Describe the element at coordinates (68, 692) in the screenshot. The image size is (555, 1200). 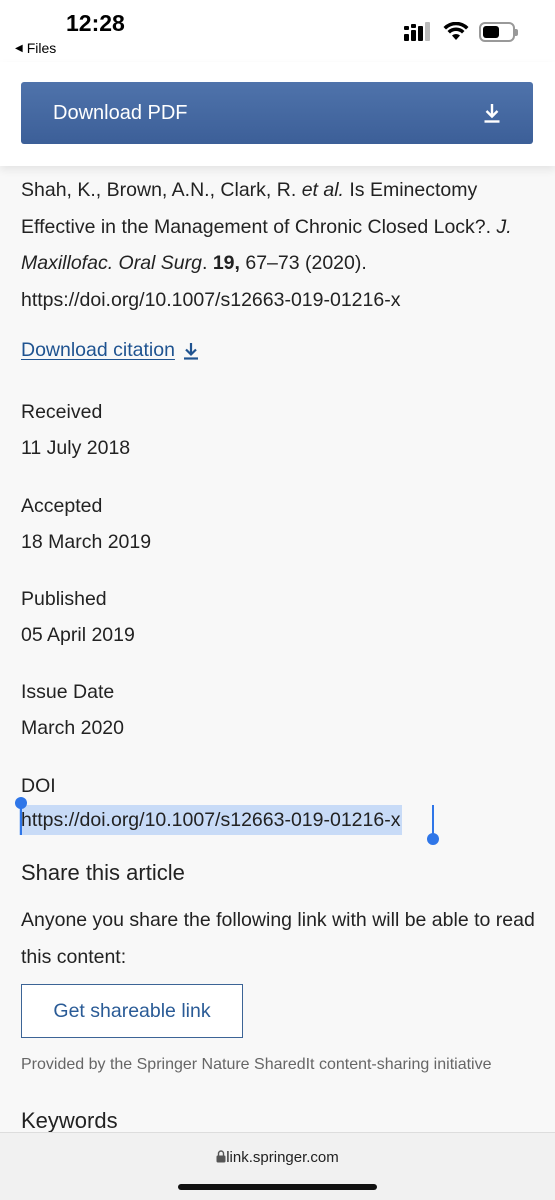
I see `issue-date-label: Issue Date` at that location.